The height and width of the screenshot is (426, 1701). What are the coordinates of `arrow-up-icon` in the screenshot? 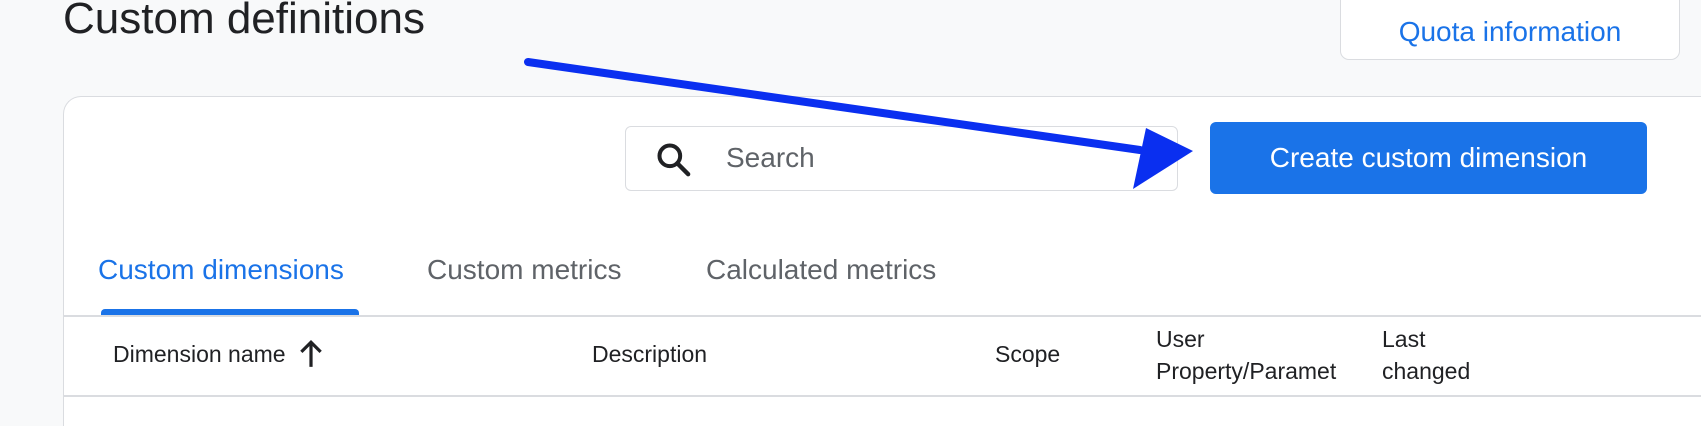 It's located at (310, 353).